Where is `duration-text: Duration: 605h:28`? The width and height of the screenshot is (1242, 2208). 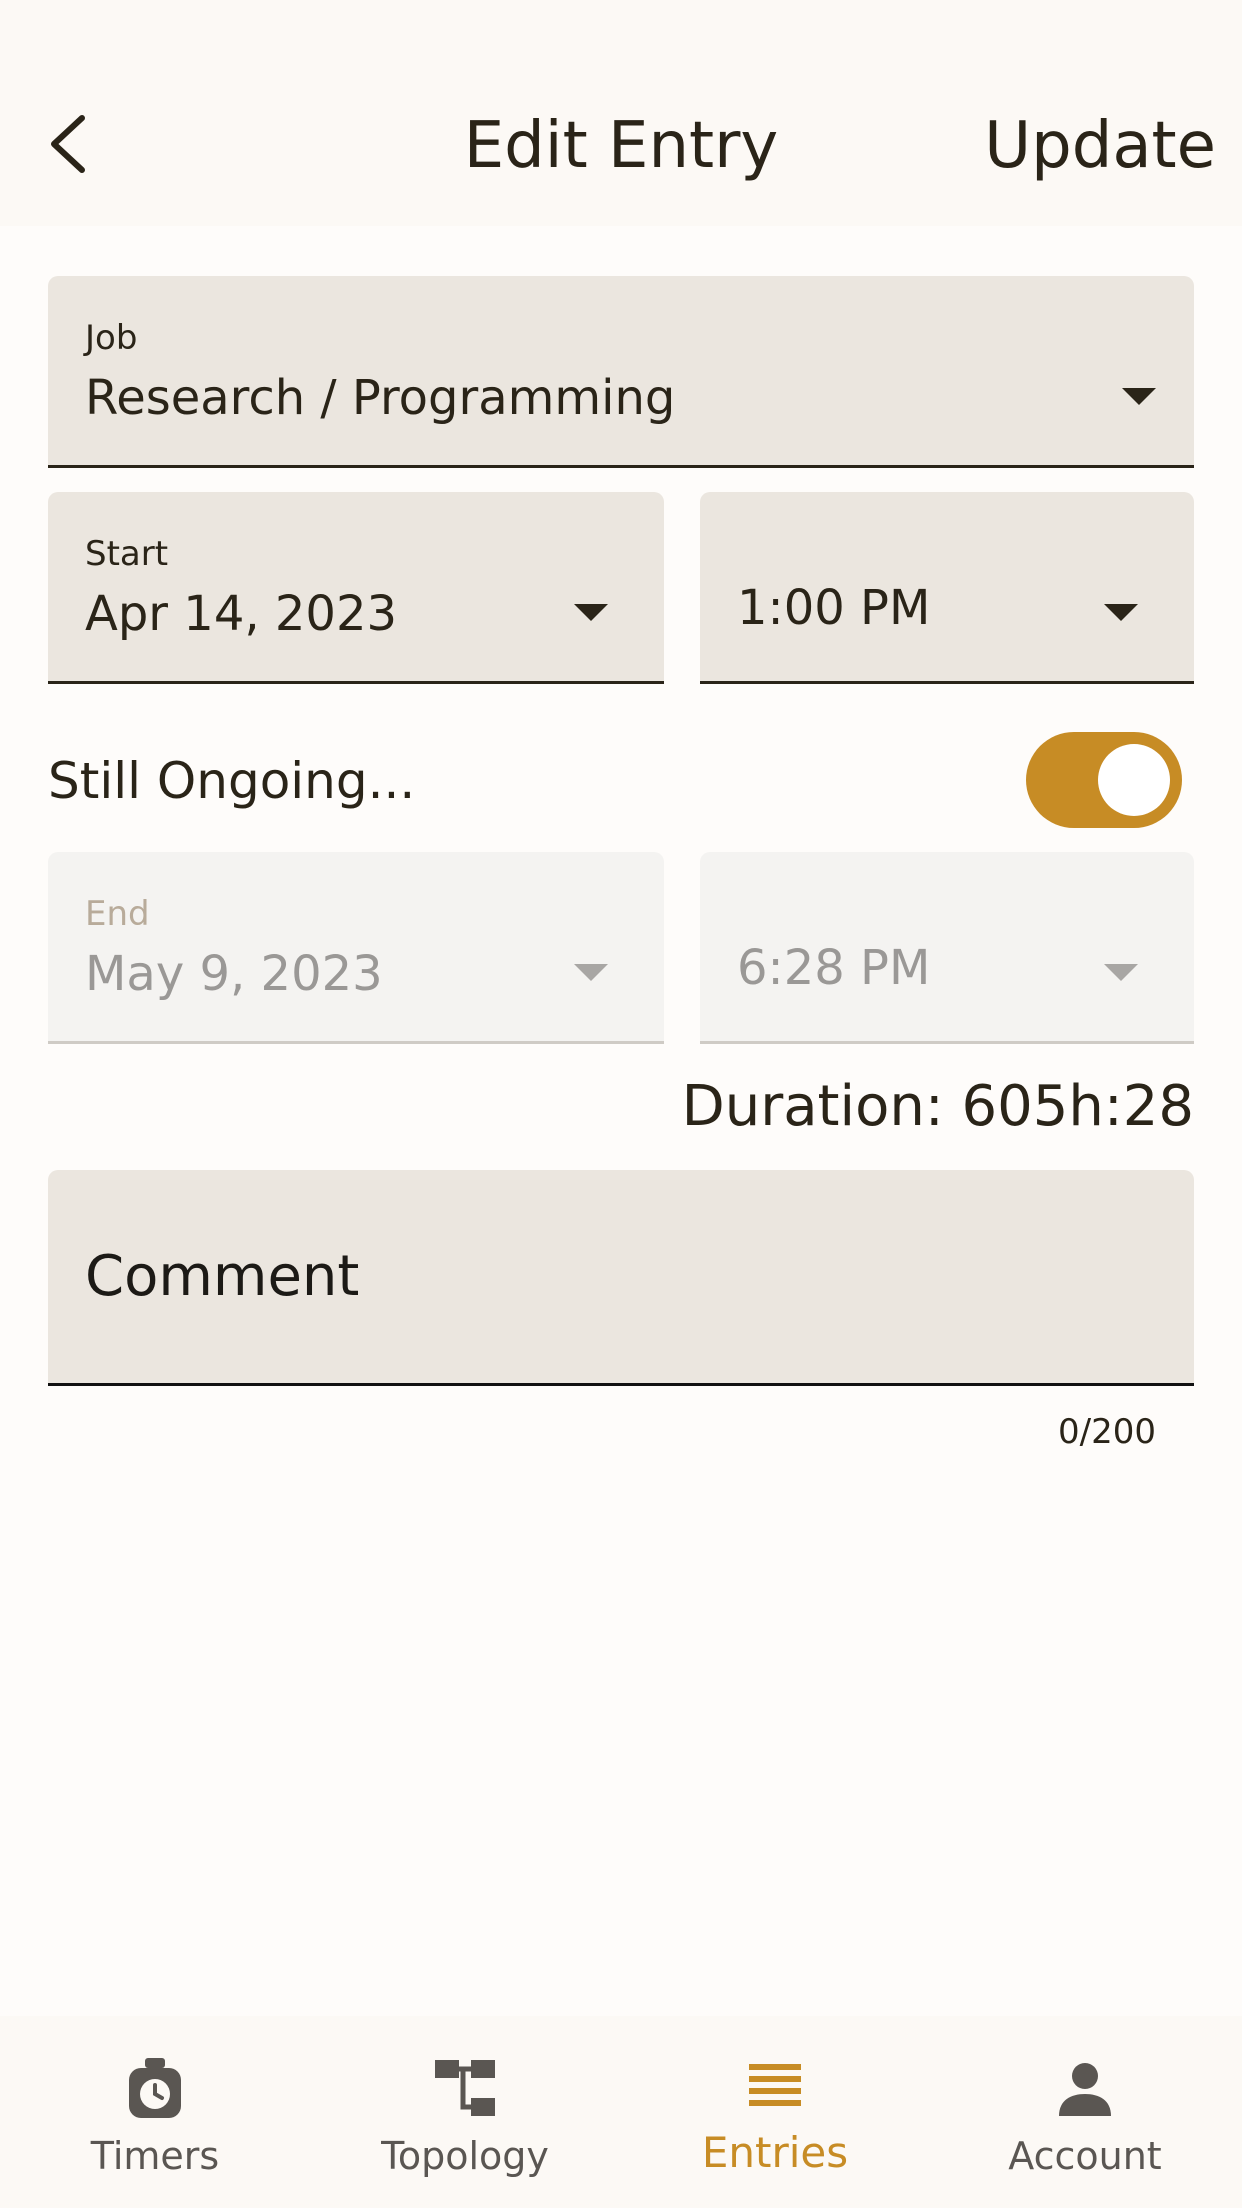 duration-text: Duration: 605h:28 is located at coordinates (937, 1106).